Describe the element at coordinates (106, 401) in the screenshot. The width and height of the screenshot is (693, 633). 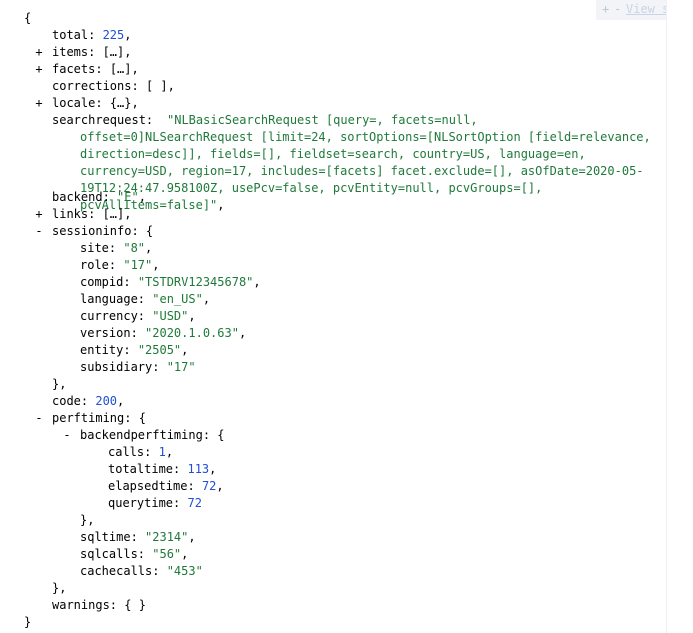
I see `code-value: 200` at that location.